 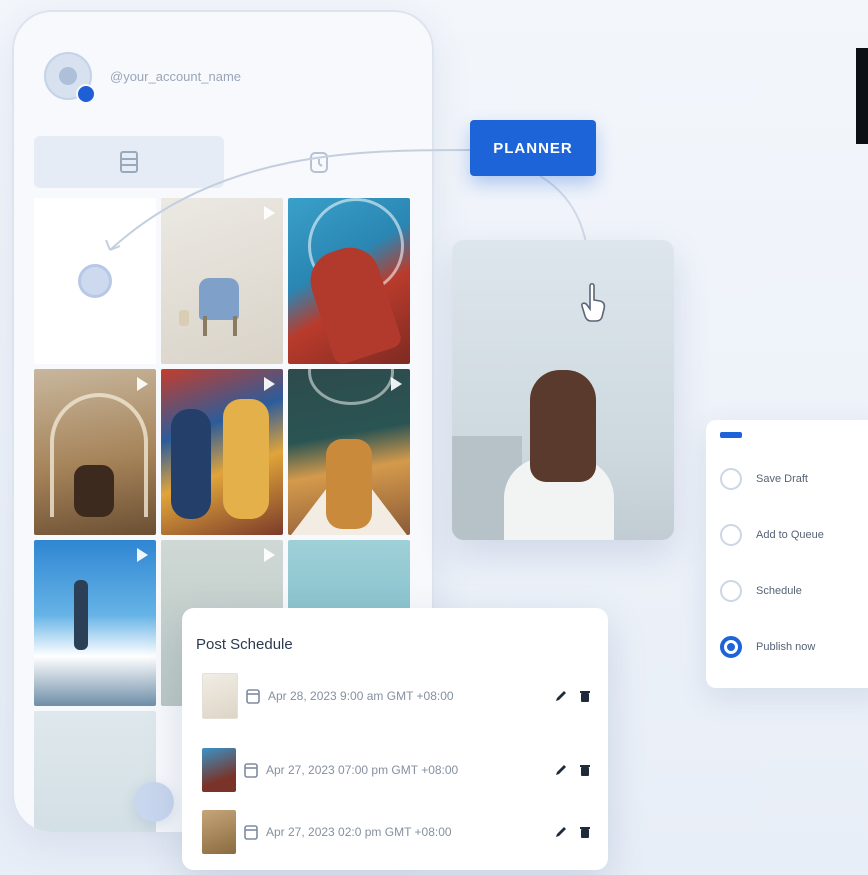 I want to click on option-label: Save Draft, so click(x=782, y=479).